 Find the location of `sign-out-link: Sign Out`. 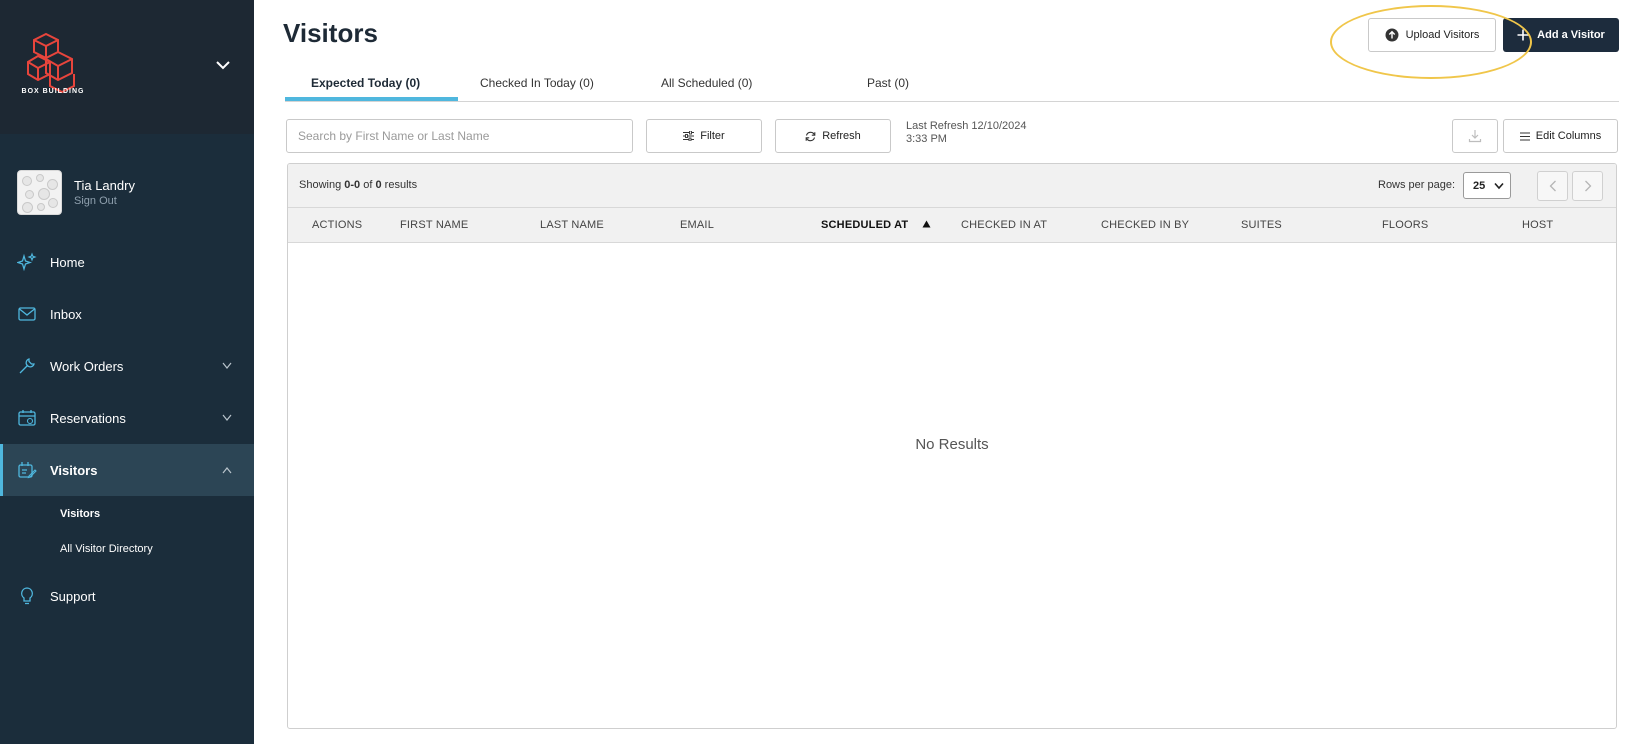

sign-out-link: Sign Out is located at coordinates (104, 201).